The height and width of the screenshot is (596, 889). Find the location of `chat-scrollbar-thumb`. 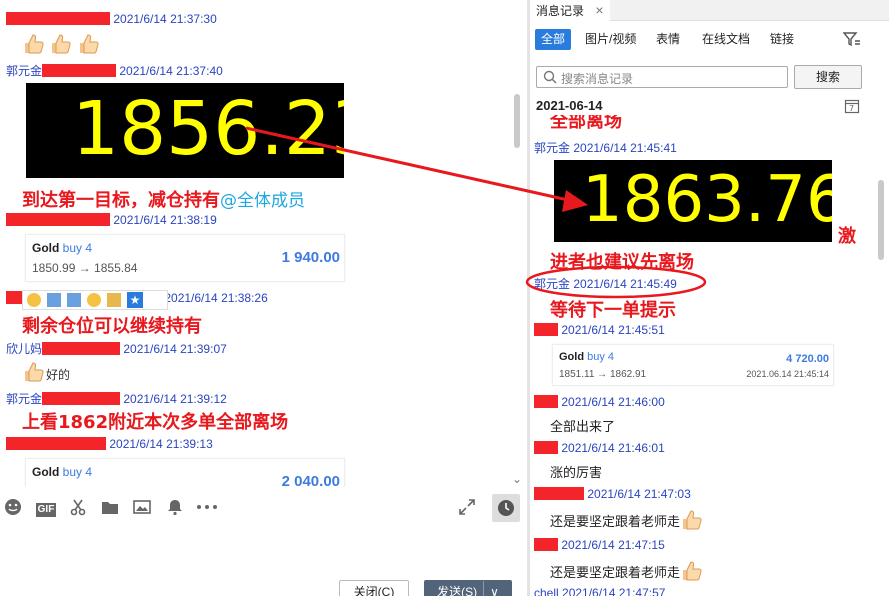

chat-scrollbar-thumb is located at coordinates (517, 121).